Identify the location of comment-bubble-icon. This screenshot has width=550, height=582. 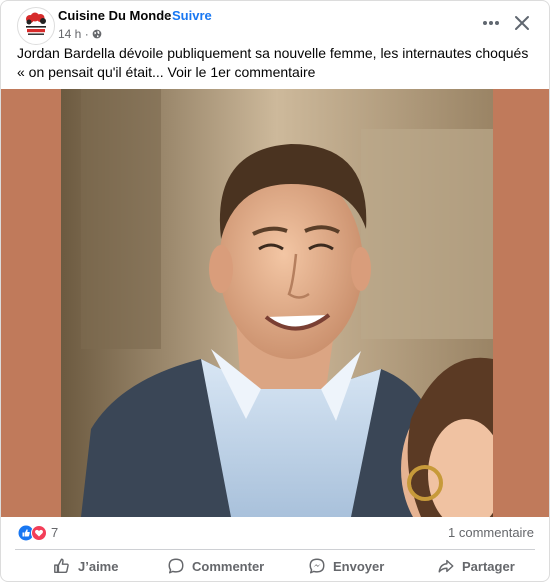
(176, 566).